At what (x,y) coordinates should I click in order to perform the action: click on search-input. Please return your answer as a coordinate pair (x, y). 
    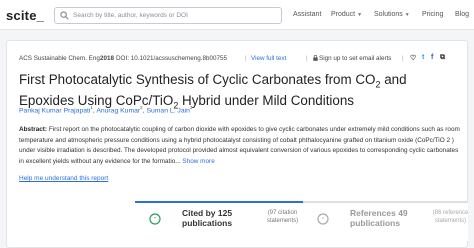
    Looking at the image, I should click on (173, 15).